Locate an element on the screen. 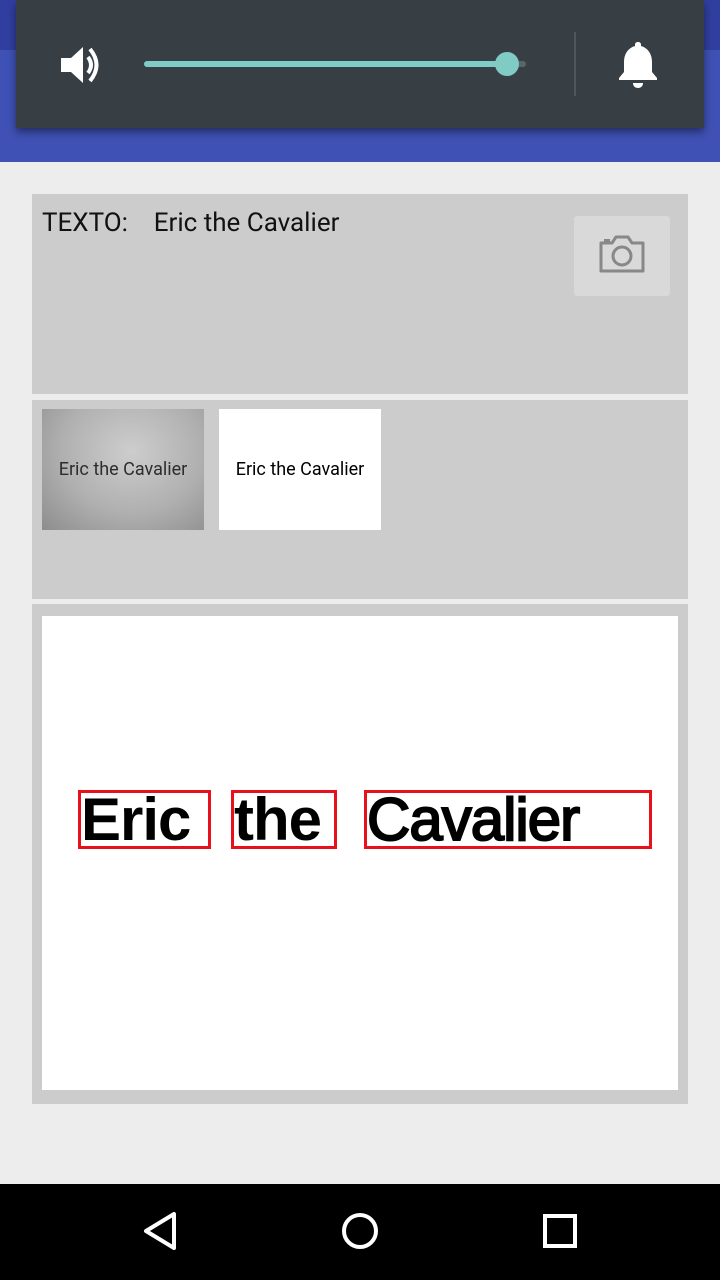  volume-panel is located at coordinates (360, 64).